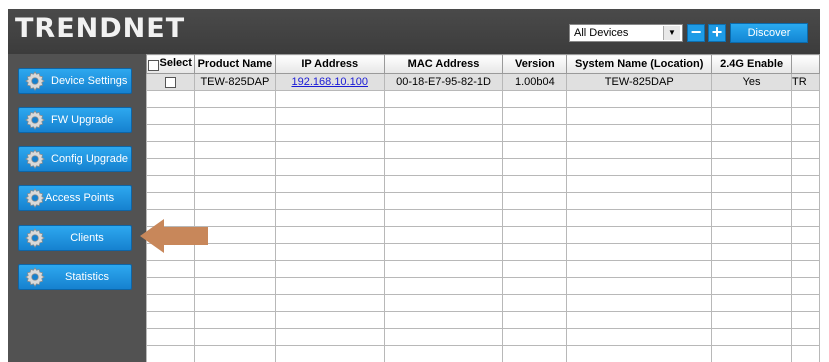 The width and height of the screenshot is (829, 362). What do you see at coordinates (329, 64) in the screenshot?
I see `column-header-ip-address: IP Address` at bounding box center [329, 64].